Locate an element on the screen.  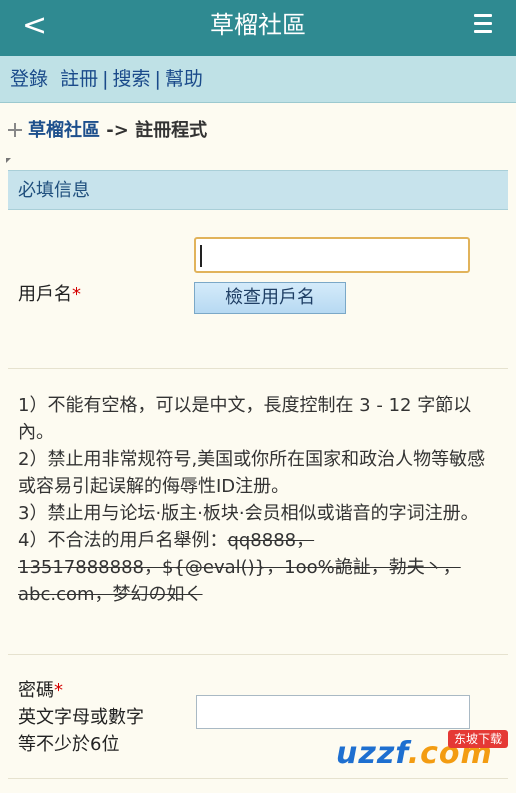
password-label: 密碼 is located at coordinates (36, 690).